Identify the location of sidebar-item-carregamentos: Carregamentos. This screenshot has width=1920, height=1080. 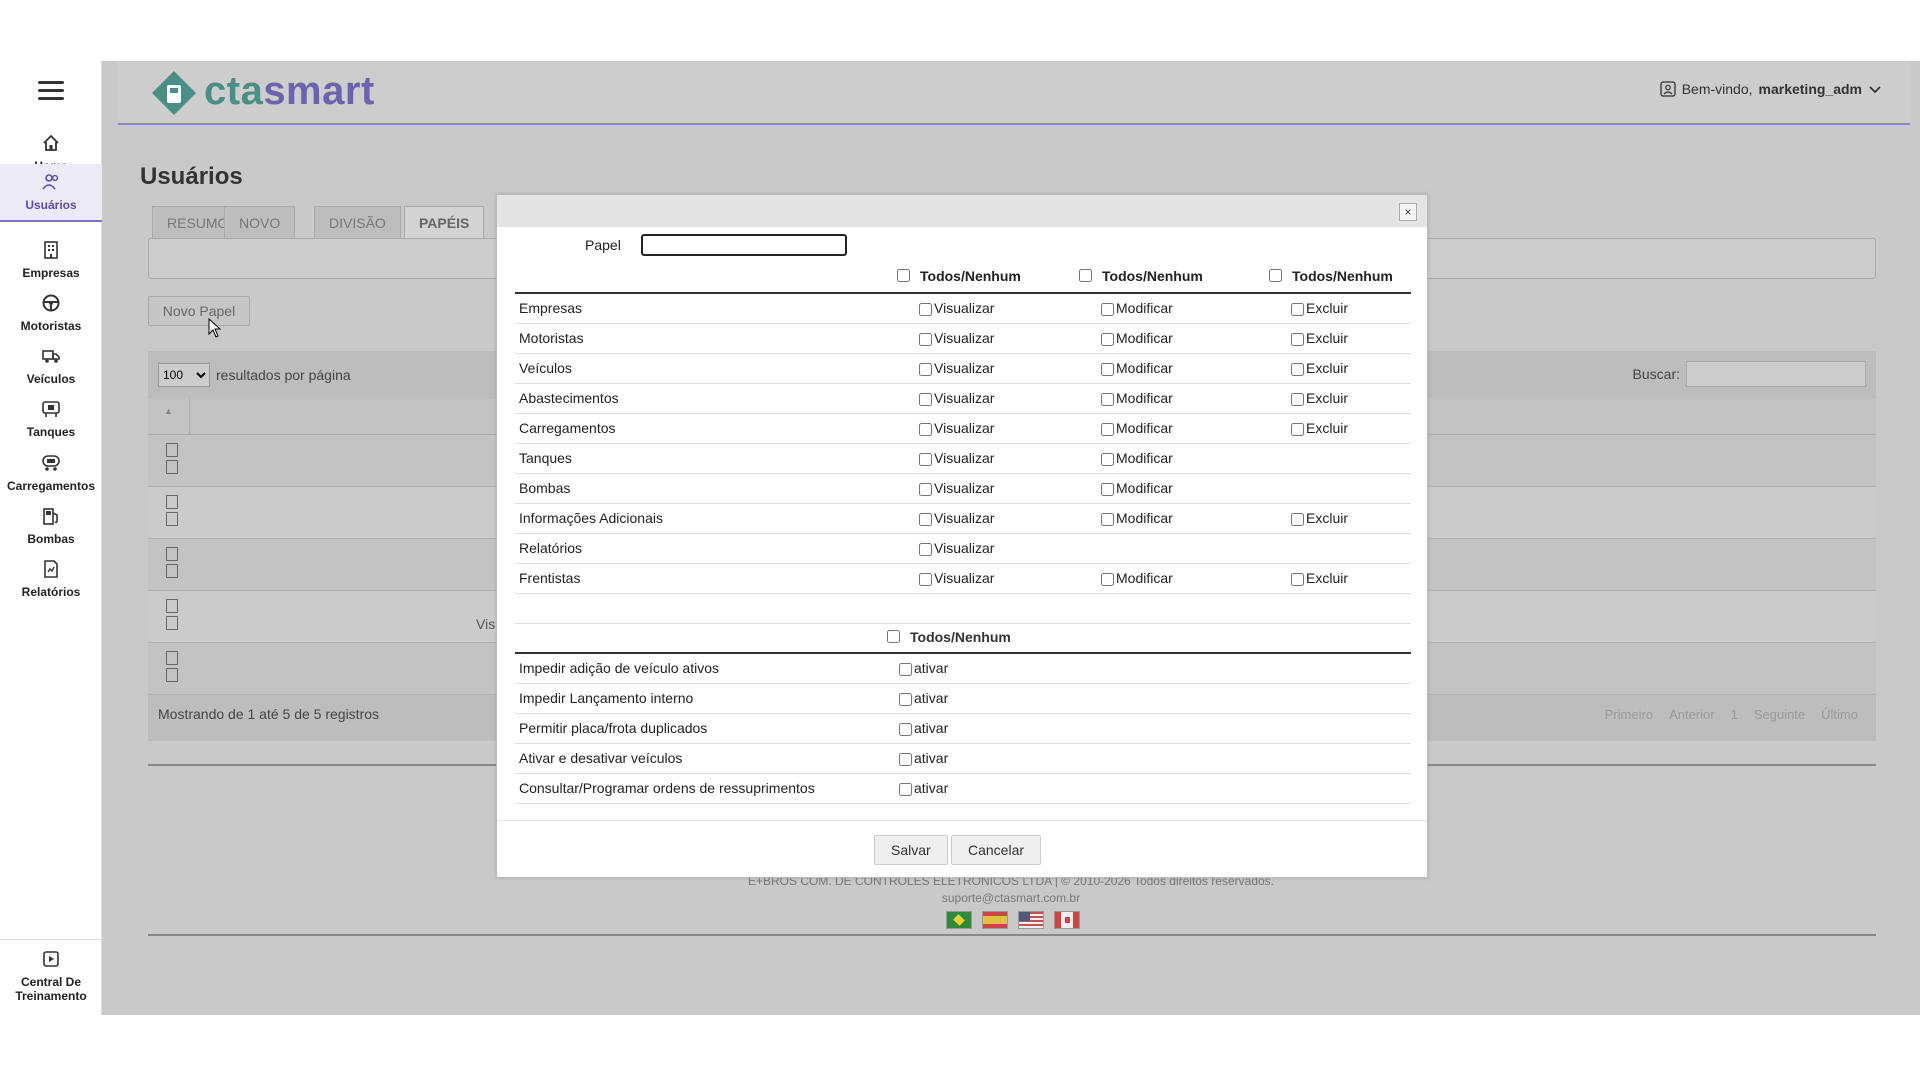
(51, 472).